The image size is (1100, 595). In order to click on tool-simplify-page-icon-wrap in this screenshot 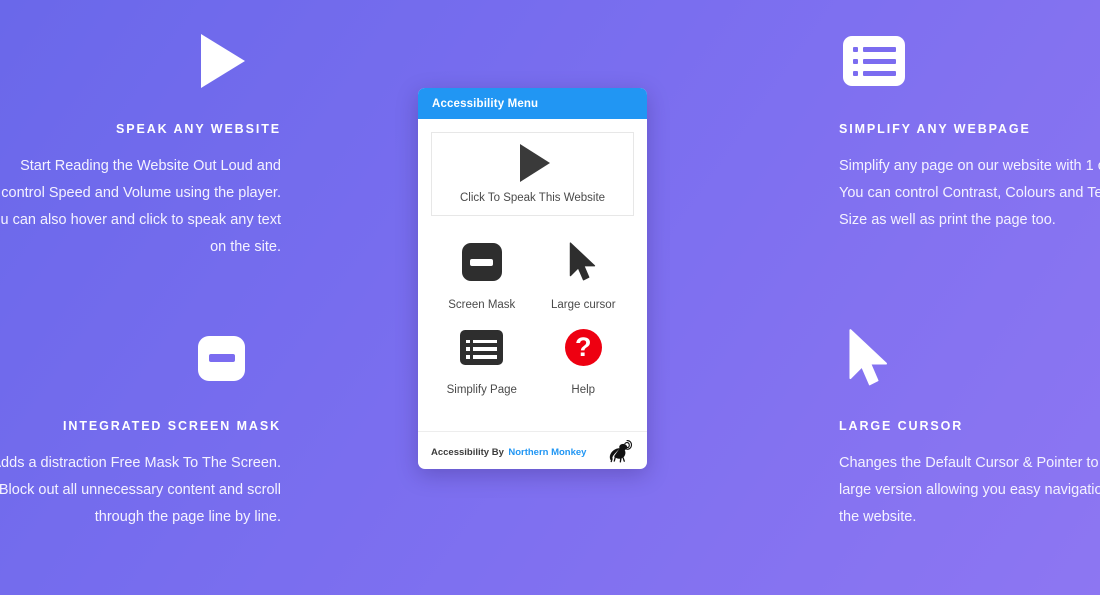, I will do `click(482, 347)`.